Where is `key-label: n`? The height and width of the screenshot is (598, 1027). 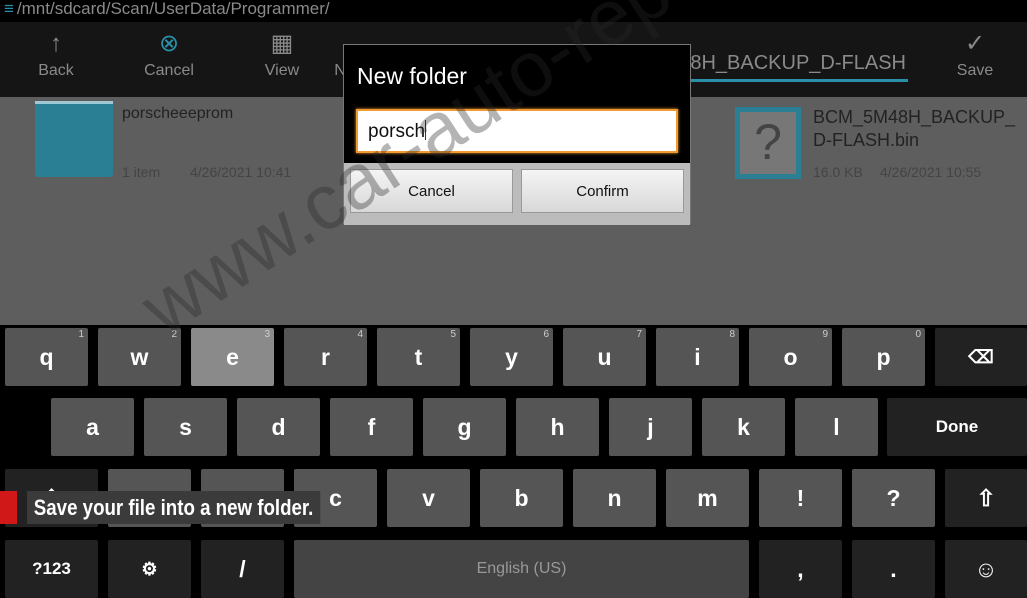 key-label: n is located at coordinates (614, 498).